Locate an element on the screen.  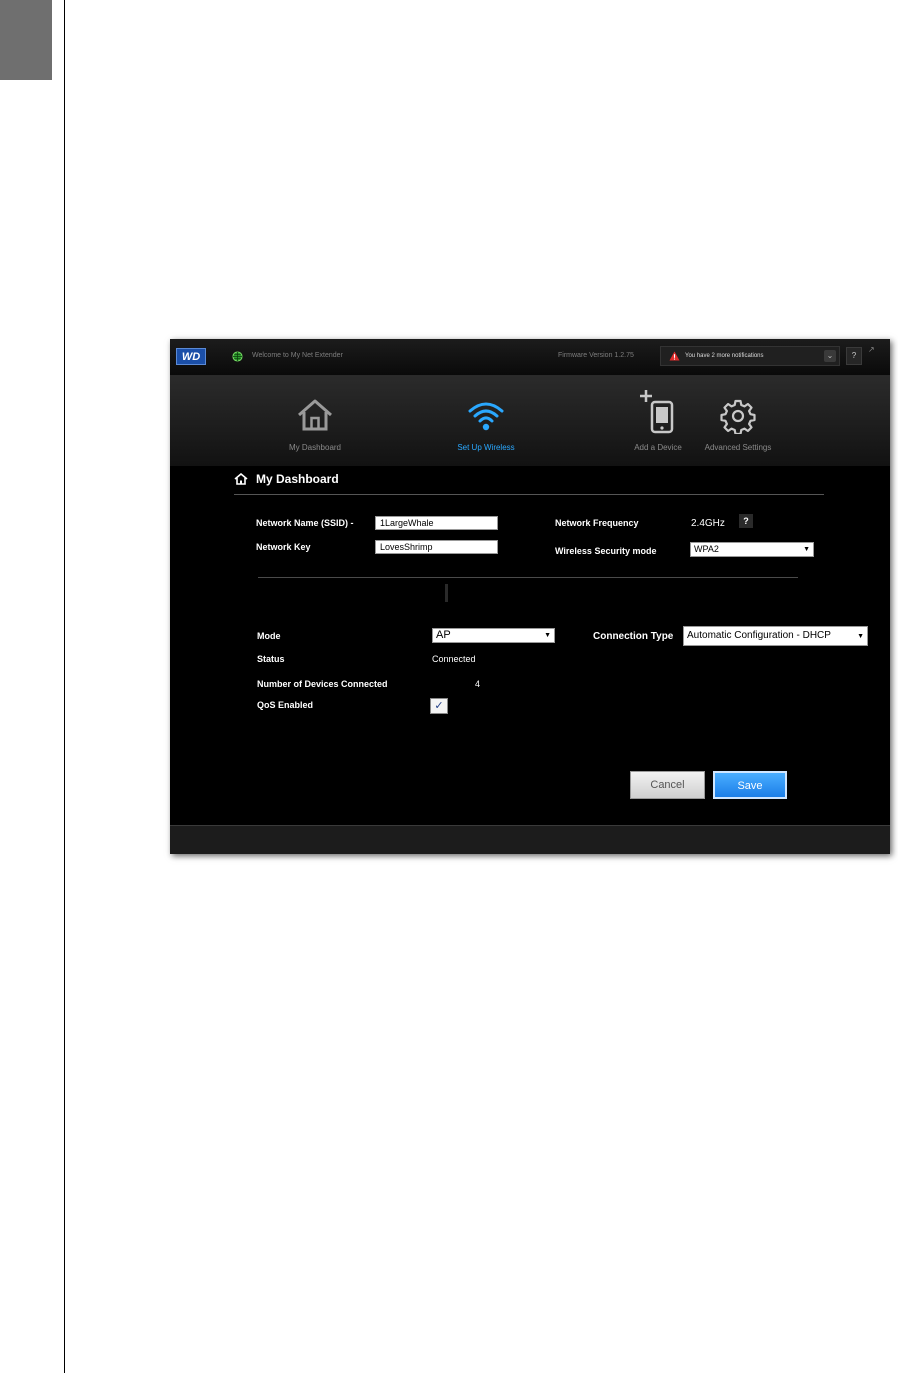
page-title: My Dashboard is located at coordinates (297, 479).